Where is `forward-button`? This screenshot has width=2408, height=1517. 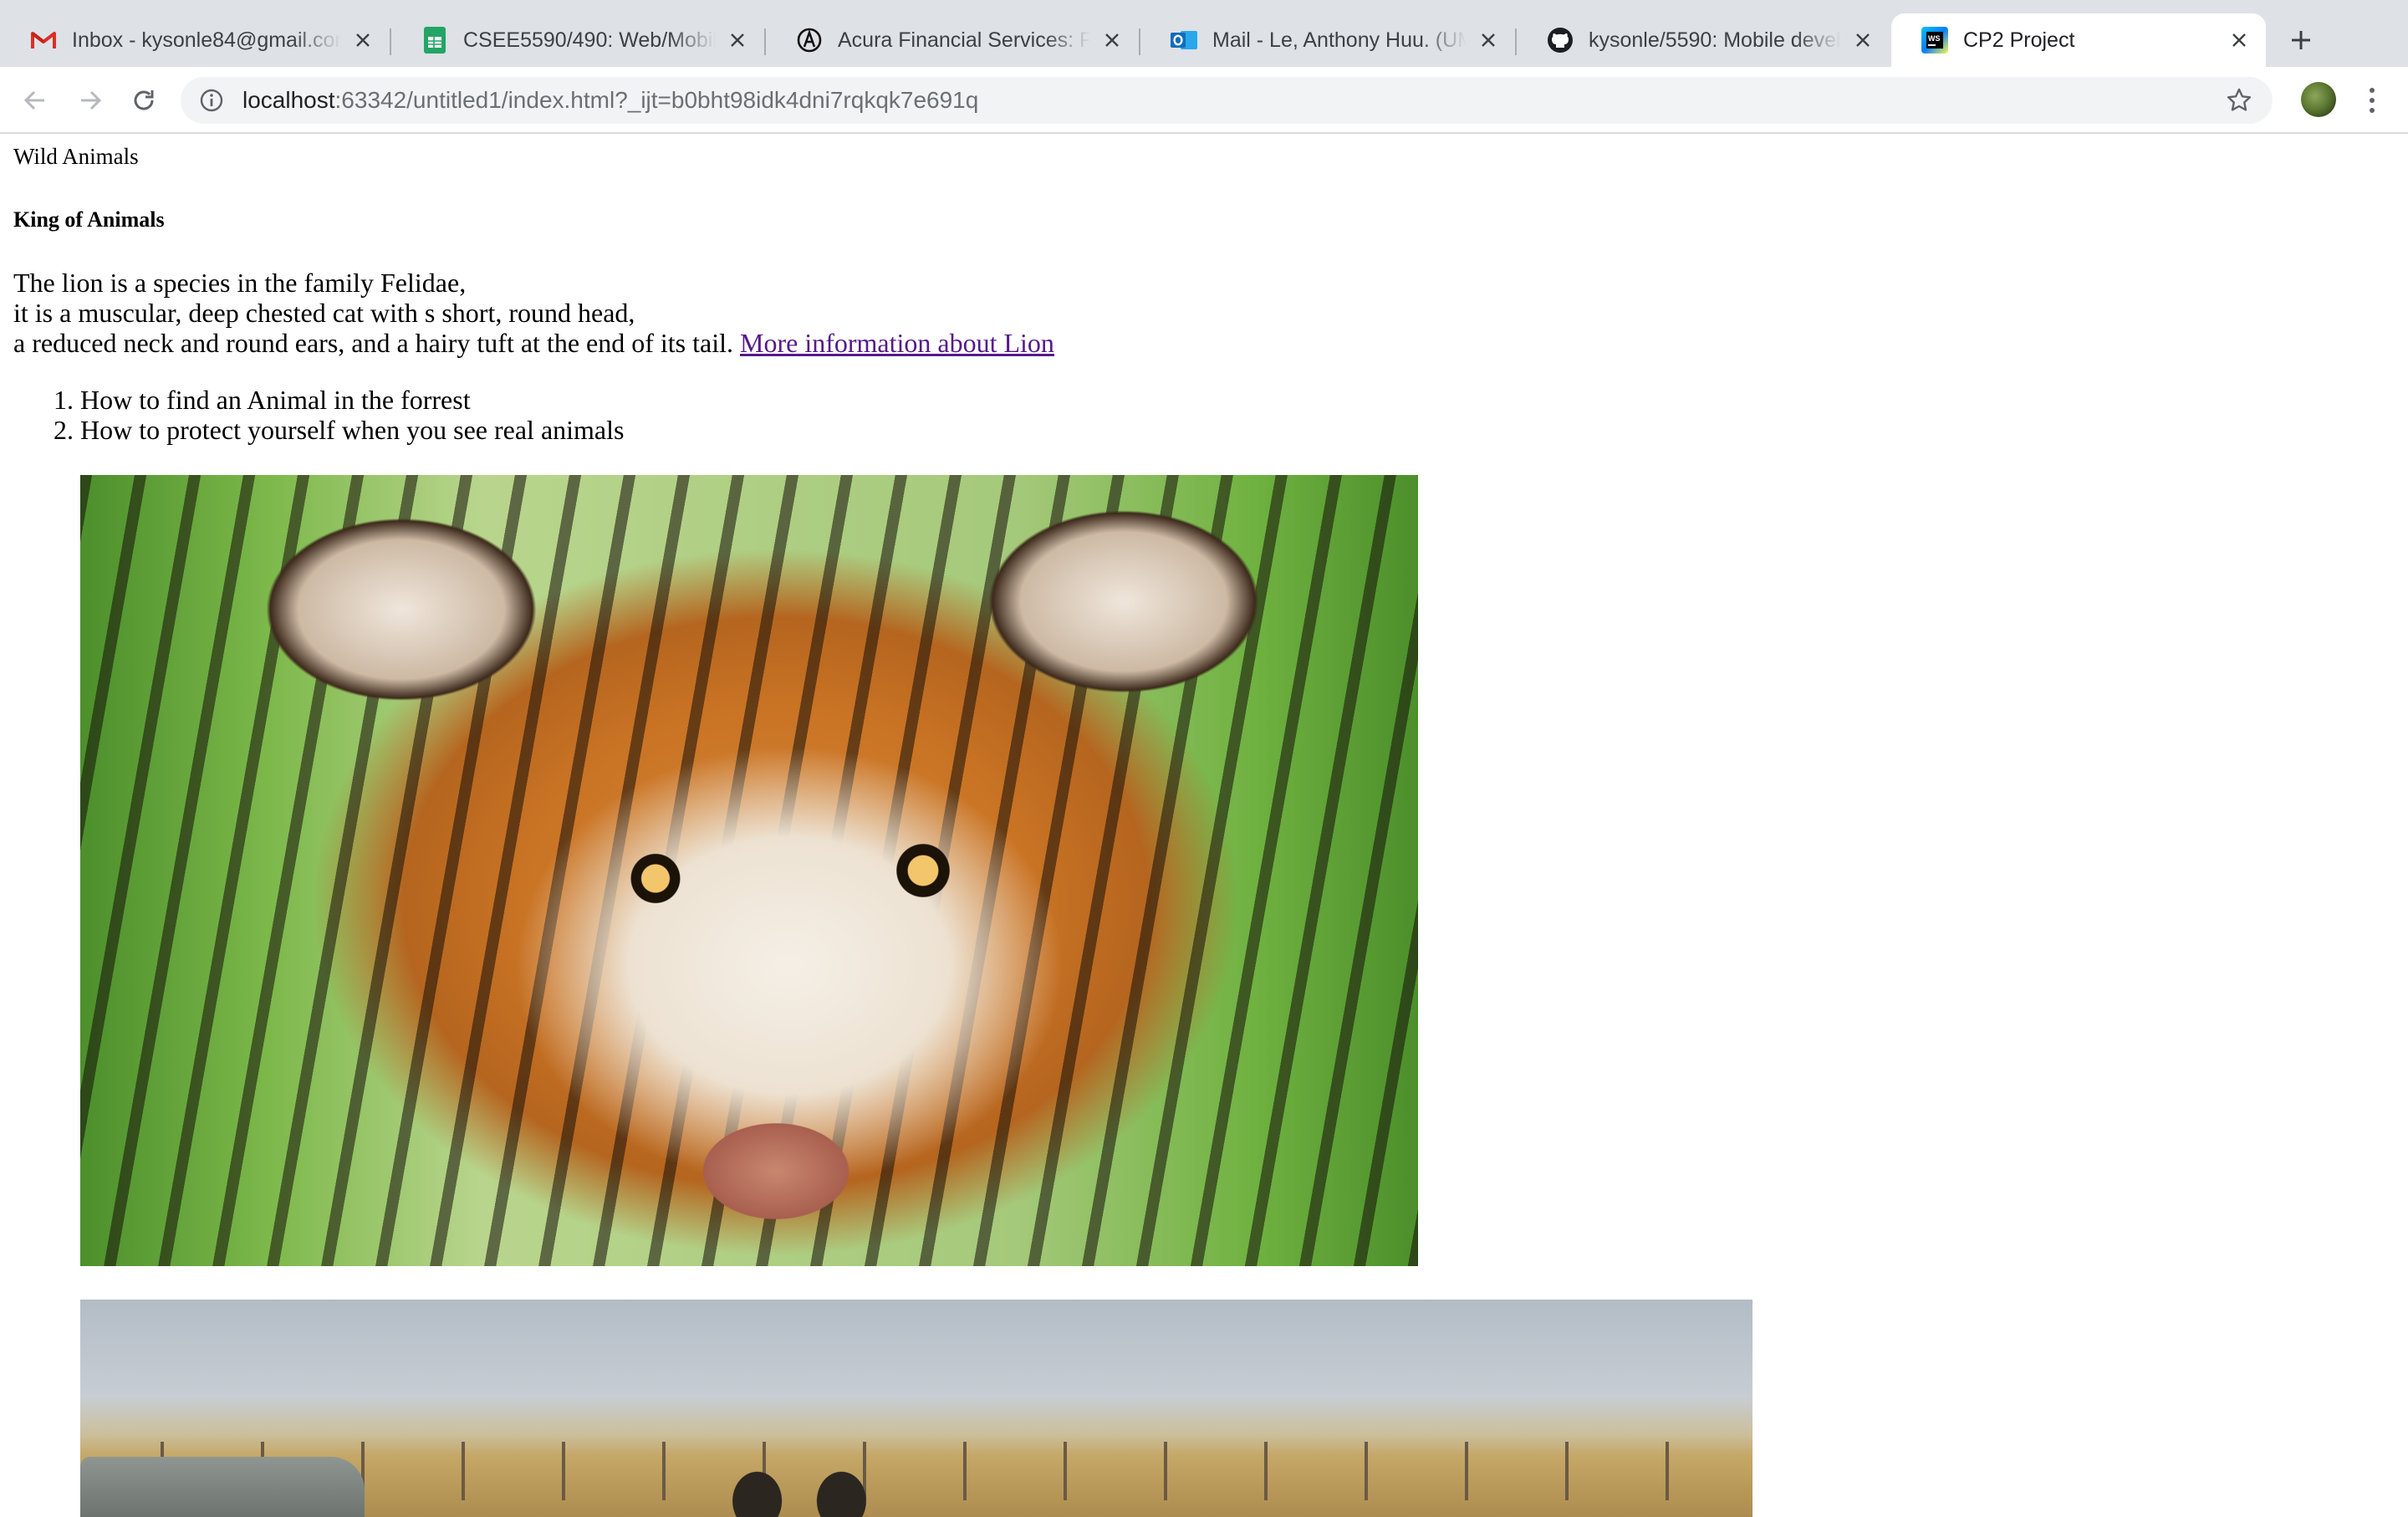 forward-button is located at coordinates (90, 100).